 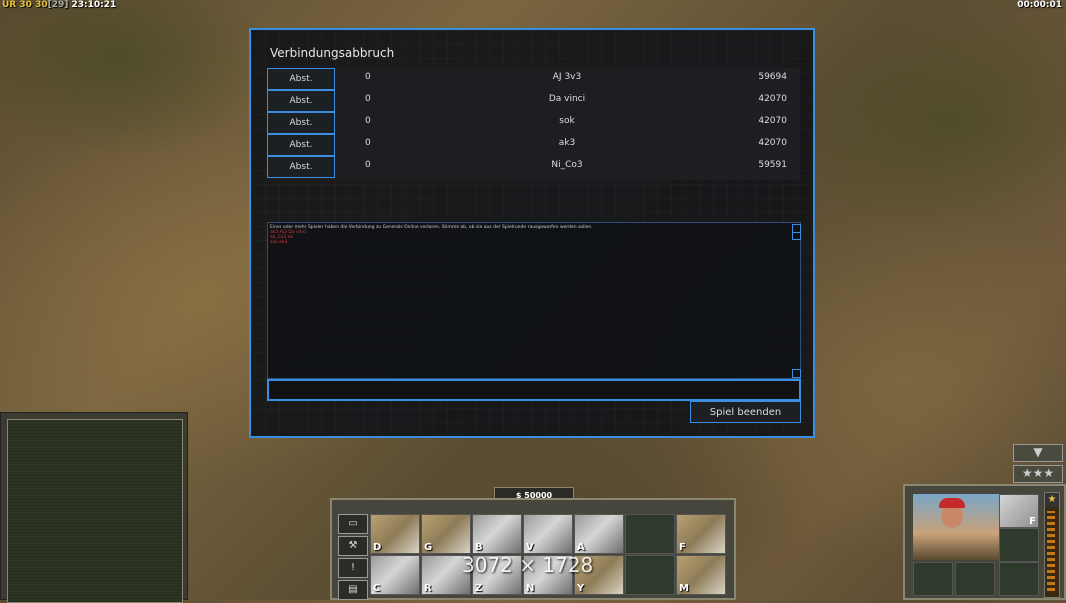 What do you see at coordinates (353, 568) in the screenshot?
I see `alert-icon: !` at bounding box center [353, 568].